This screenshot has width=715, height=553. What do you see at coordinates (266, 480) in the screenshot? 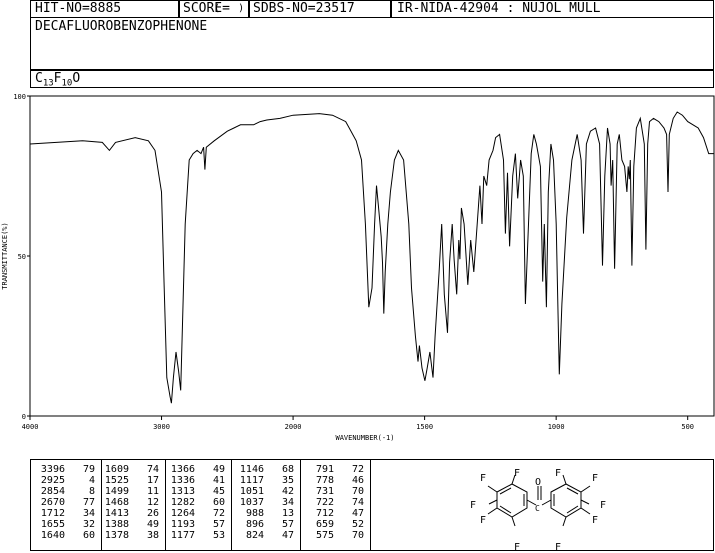
I see `peak-row: 1117 35` at bounding box center [266, 480].